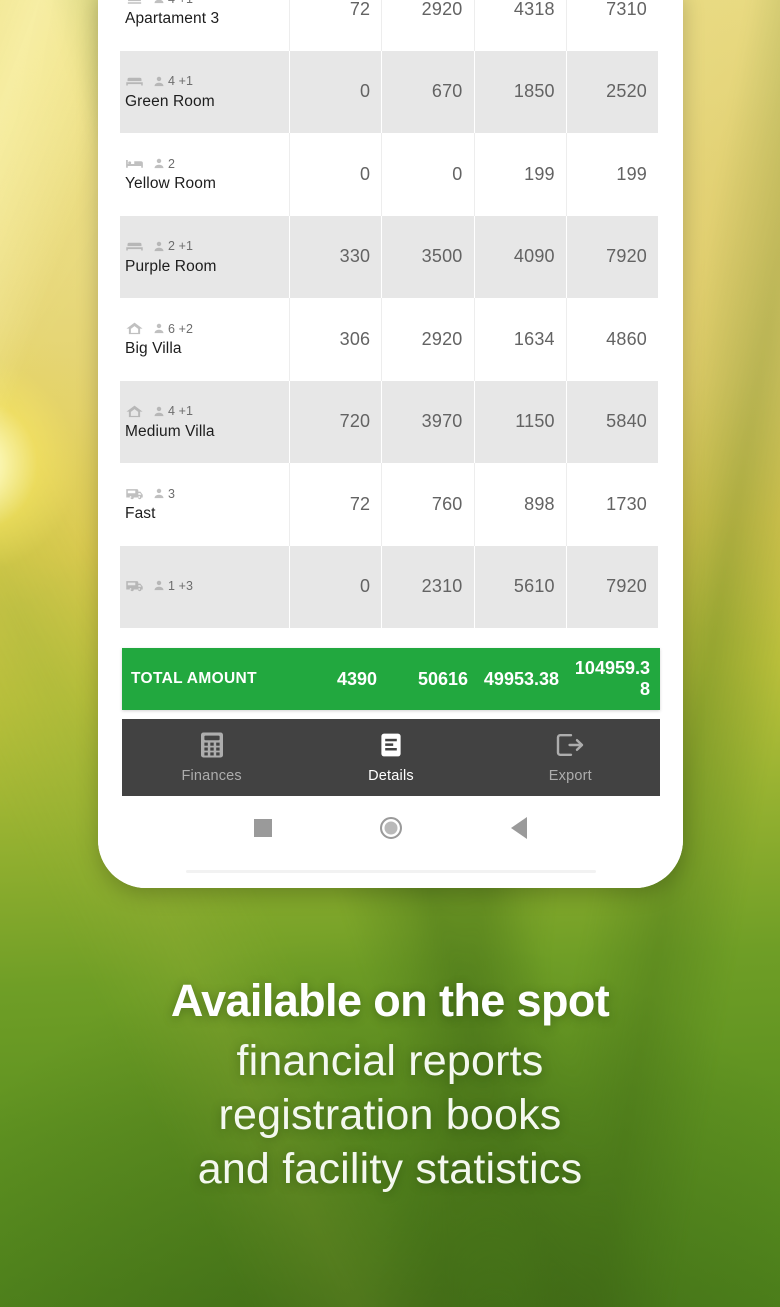 This screenshot has height=1307, width=780. What do you see at coordinates (181, 328) in the screenshot?
I see `occupancy-text: 6 +2` at bounding box center [181, 328].